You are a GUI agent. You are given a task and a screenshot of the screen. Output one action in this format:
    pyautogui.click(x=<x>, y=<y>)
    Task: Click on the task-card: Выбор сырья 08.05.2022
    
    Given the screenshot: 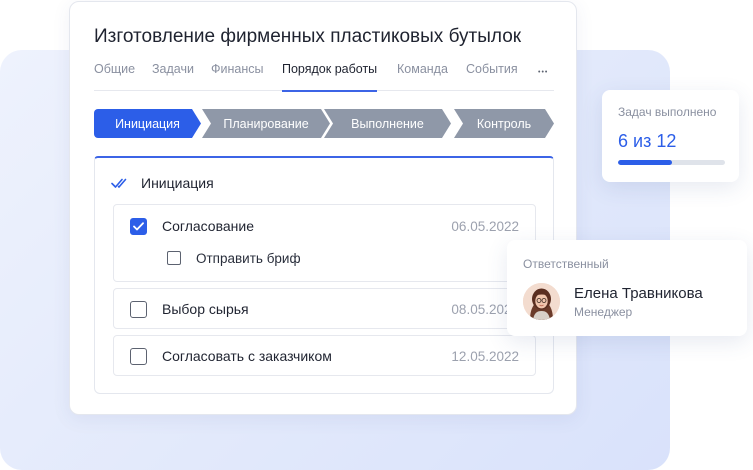 What is the action you would take?
    pyautogui.click(x=324, y=308)
    